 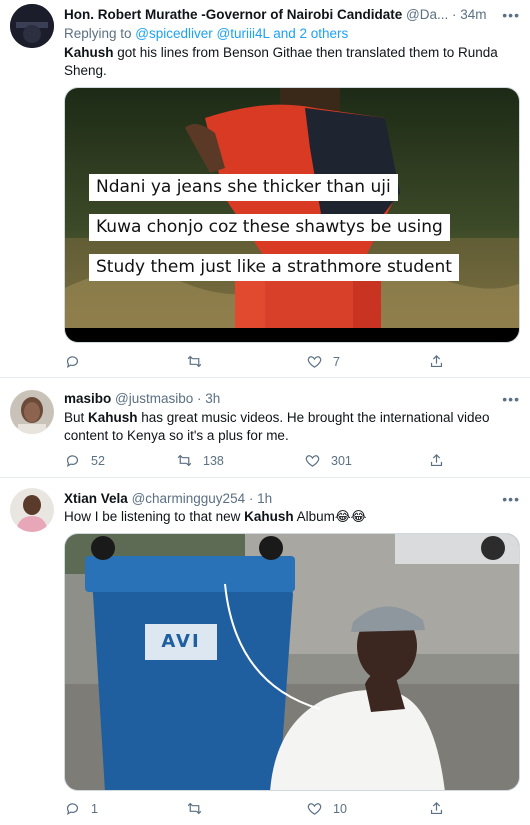 I want to click on tweet-text-body: Album😂😂, so click(x=330, y=516).